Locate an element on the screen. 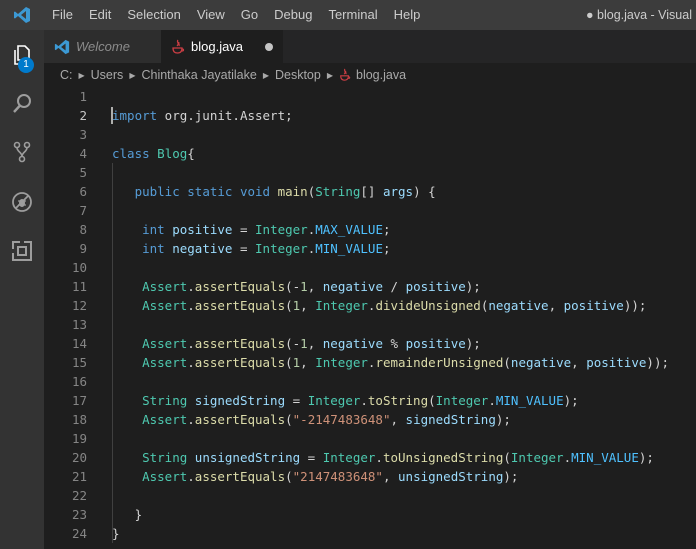  menu-go: Go is located at coordinates (249, 15).